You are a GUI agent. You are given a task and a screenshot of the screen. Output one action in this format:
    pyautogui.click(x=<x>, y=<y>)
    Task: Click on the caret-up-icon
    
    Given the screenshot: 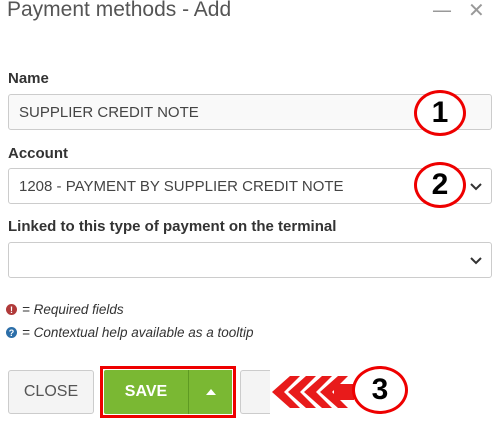 What is the action you would take?
    pyautogui.click(x=210, y=392)
    